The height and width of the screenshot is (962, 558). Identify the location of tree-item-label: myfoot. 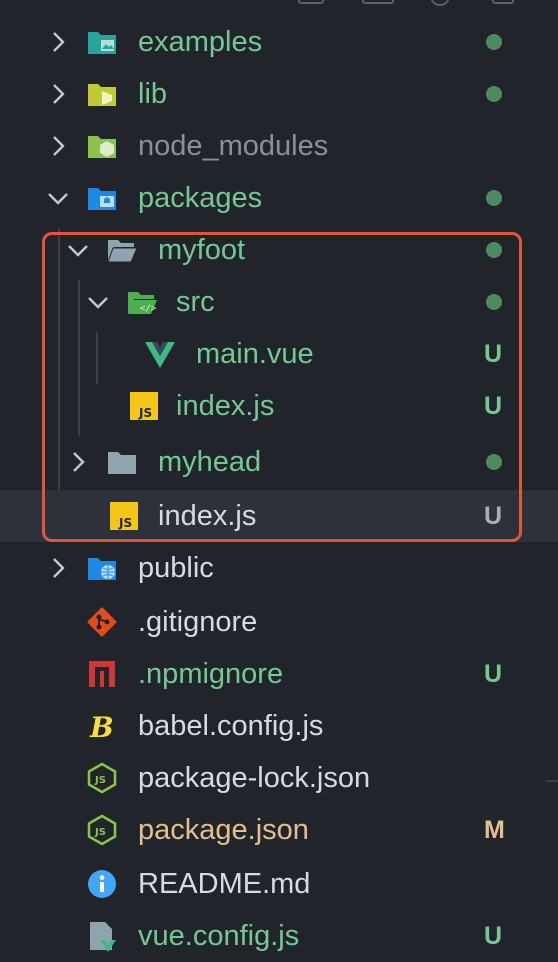
(202, 250).